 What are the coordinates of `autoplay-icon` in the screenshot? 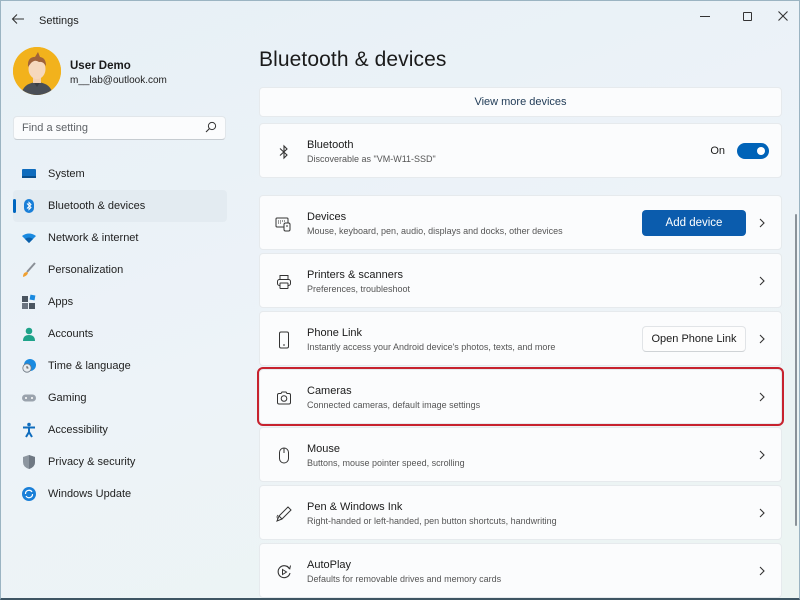 It's located at (284, 572).